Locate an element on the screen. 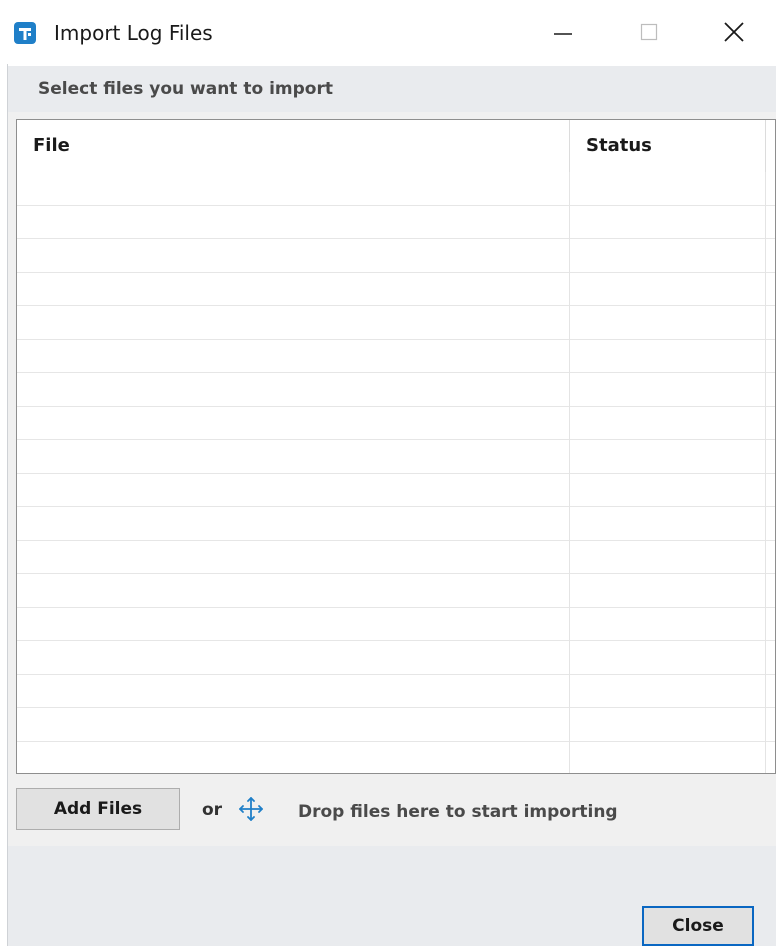 The width and height of the screenshot is (776, 946). minimize-button is located at coordinates (563, 32).